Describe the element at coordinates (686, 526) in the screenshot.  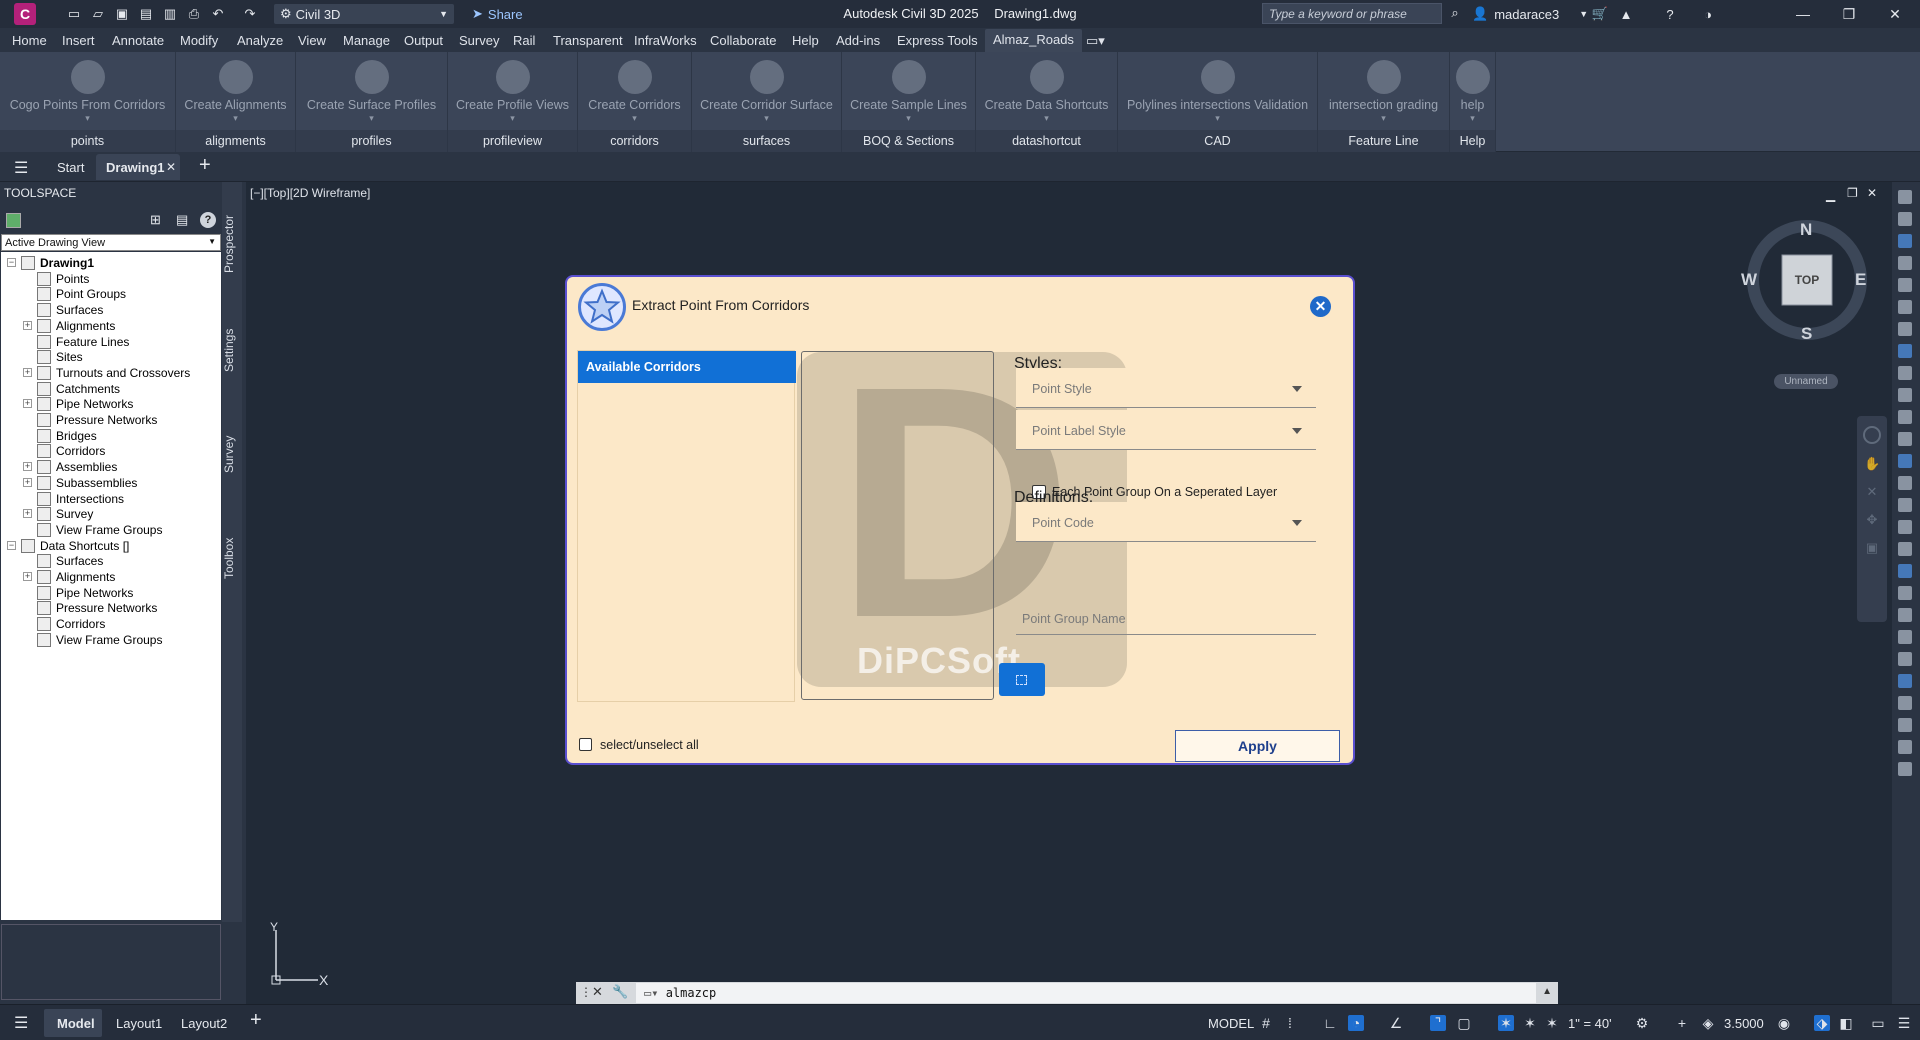
I see `available-corridors-list: Available Corridors` at that location.